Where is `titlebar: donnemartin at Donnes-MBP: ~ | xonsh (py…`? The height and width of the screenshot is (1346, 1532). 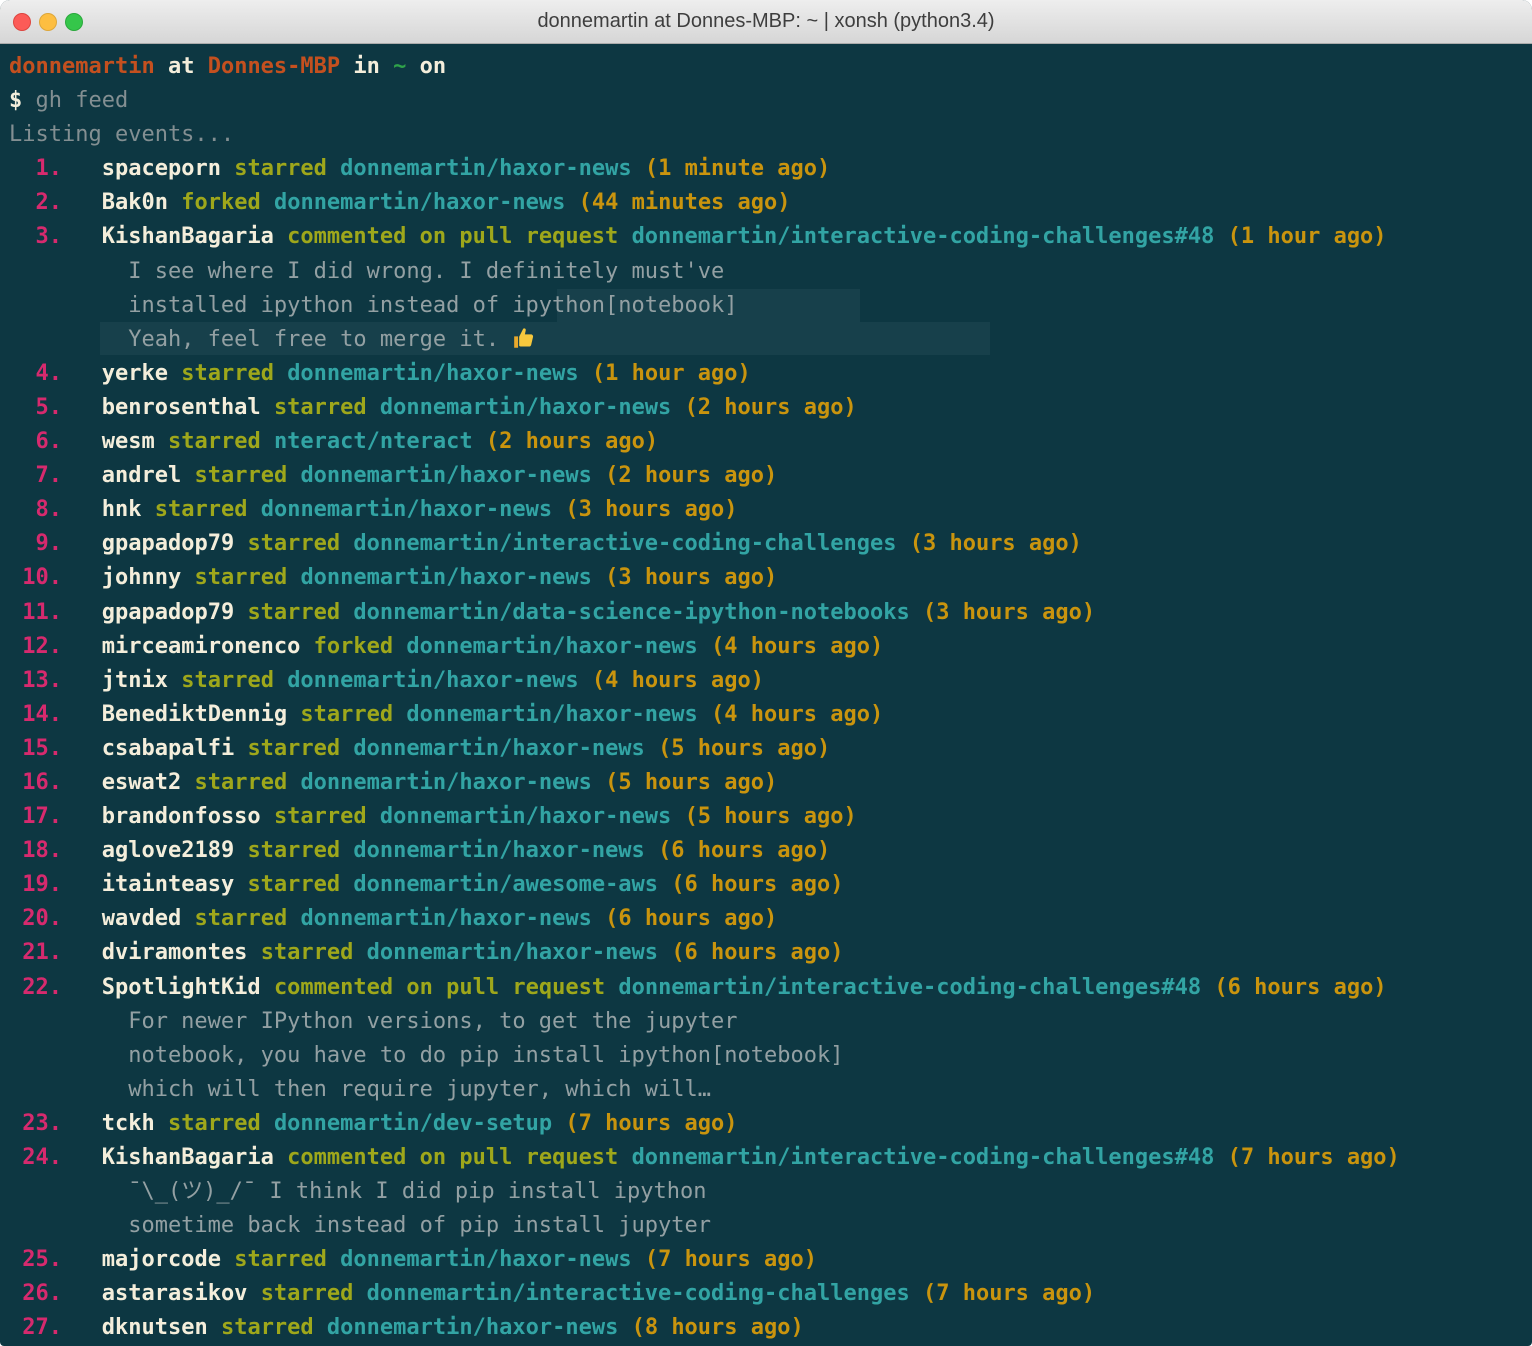 titlebar: donnemartin at Donnes-MBP: ~ | xonsh (py… is located at coordinates (766, 22).